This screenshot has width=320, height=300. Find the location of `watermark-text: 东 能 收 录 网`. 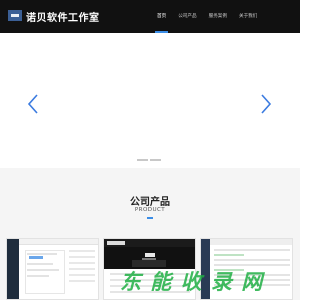

watermark-text: 东 能 收 录 网 is located at coordinates (192, 282).